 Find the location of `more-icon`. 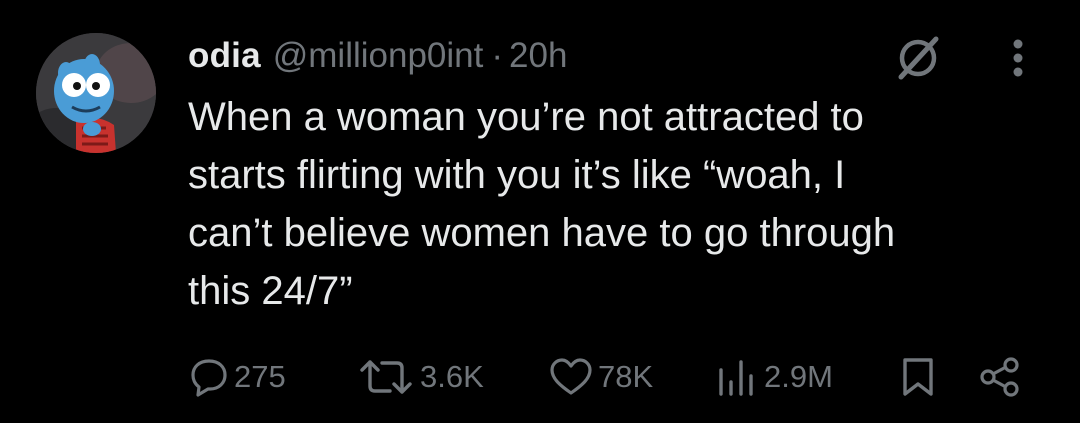

more-icon is located at coordinates (1018, 58).